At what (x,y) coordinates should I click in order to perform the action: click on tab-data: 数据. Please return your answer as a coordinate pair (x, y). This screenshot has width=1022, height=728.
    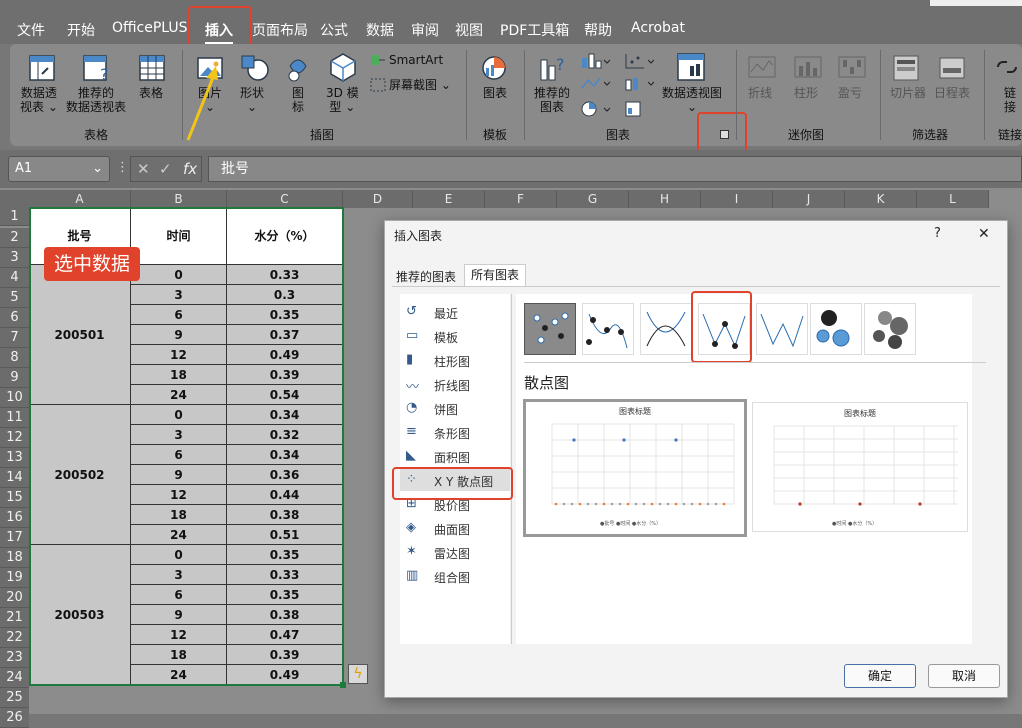
    Looking at the image, I should click on (380, 30).